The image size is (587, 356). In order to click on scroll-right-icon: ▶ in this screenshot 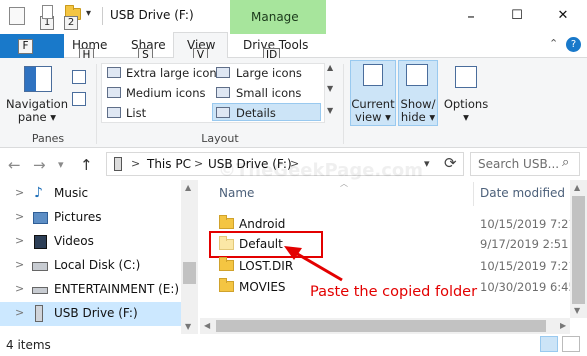, I will do `click(563, 325)`.